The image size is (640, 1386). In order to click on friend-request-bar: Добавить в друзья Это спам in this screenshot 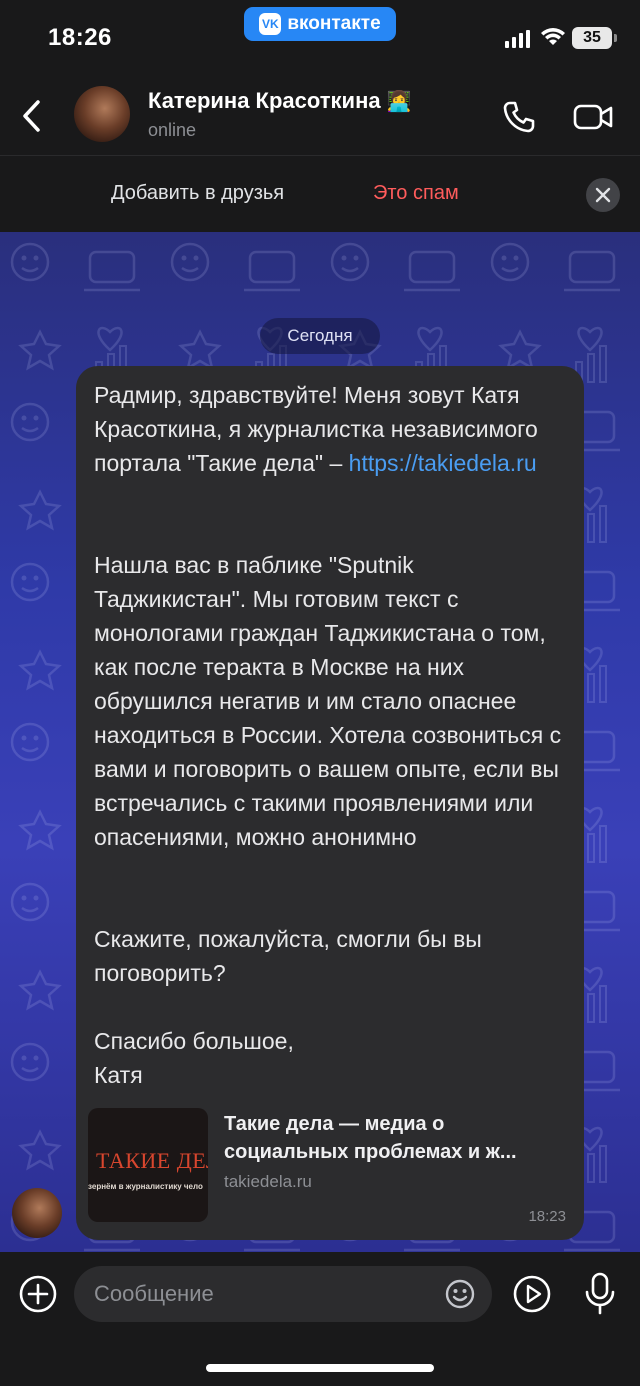, I will do `click(320, 194)`.